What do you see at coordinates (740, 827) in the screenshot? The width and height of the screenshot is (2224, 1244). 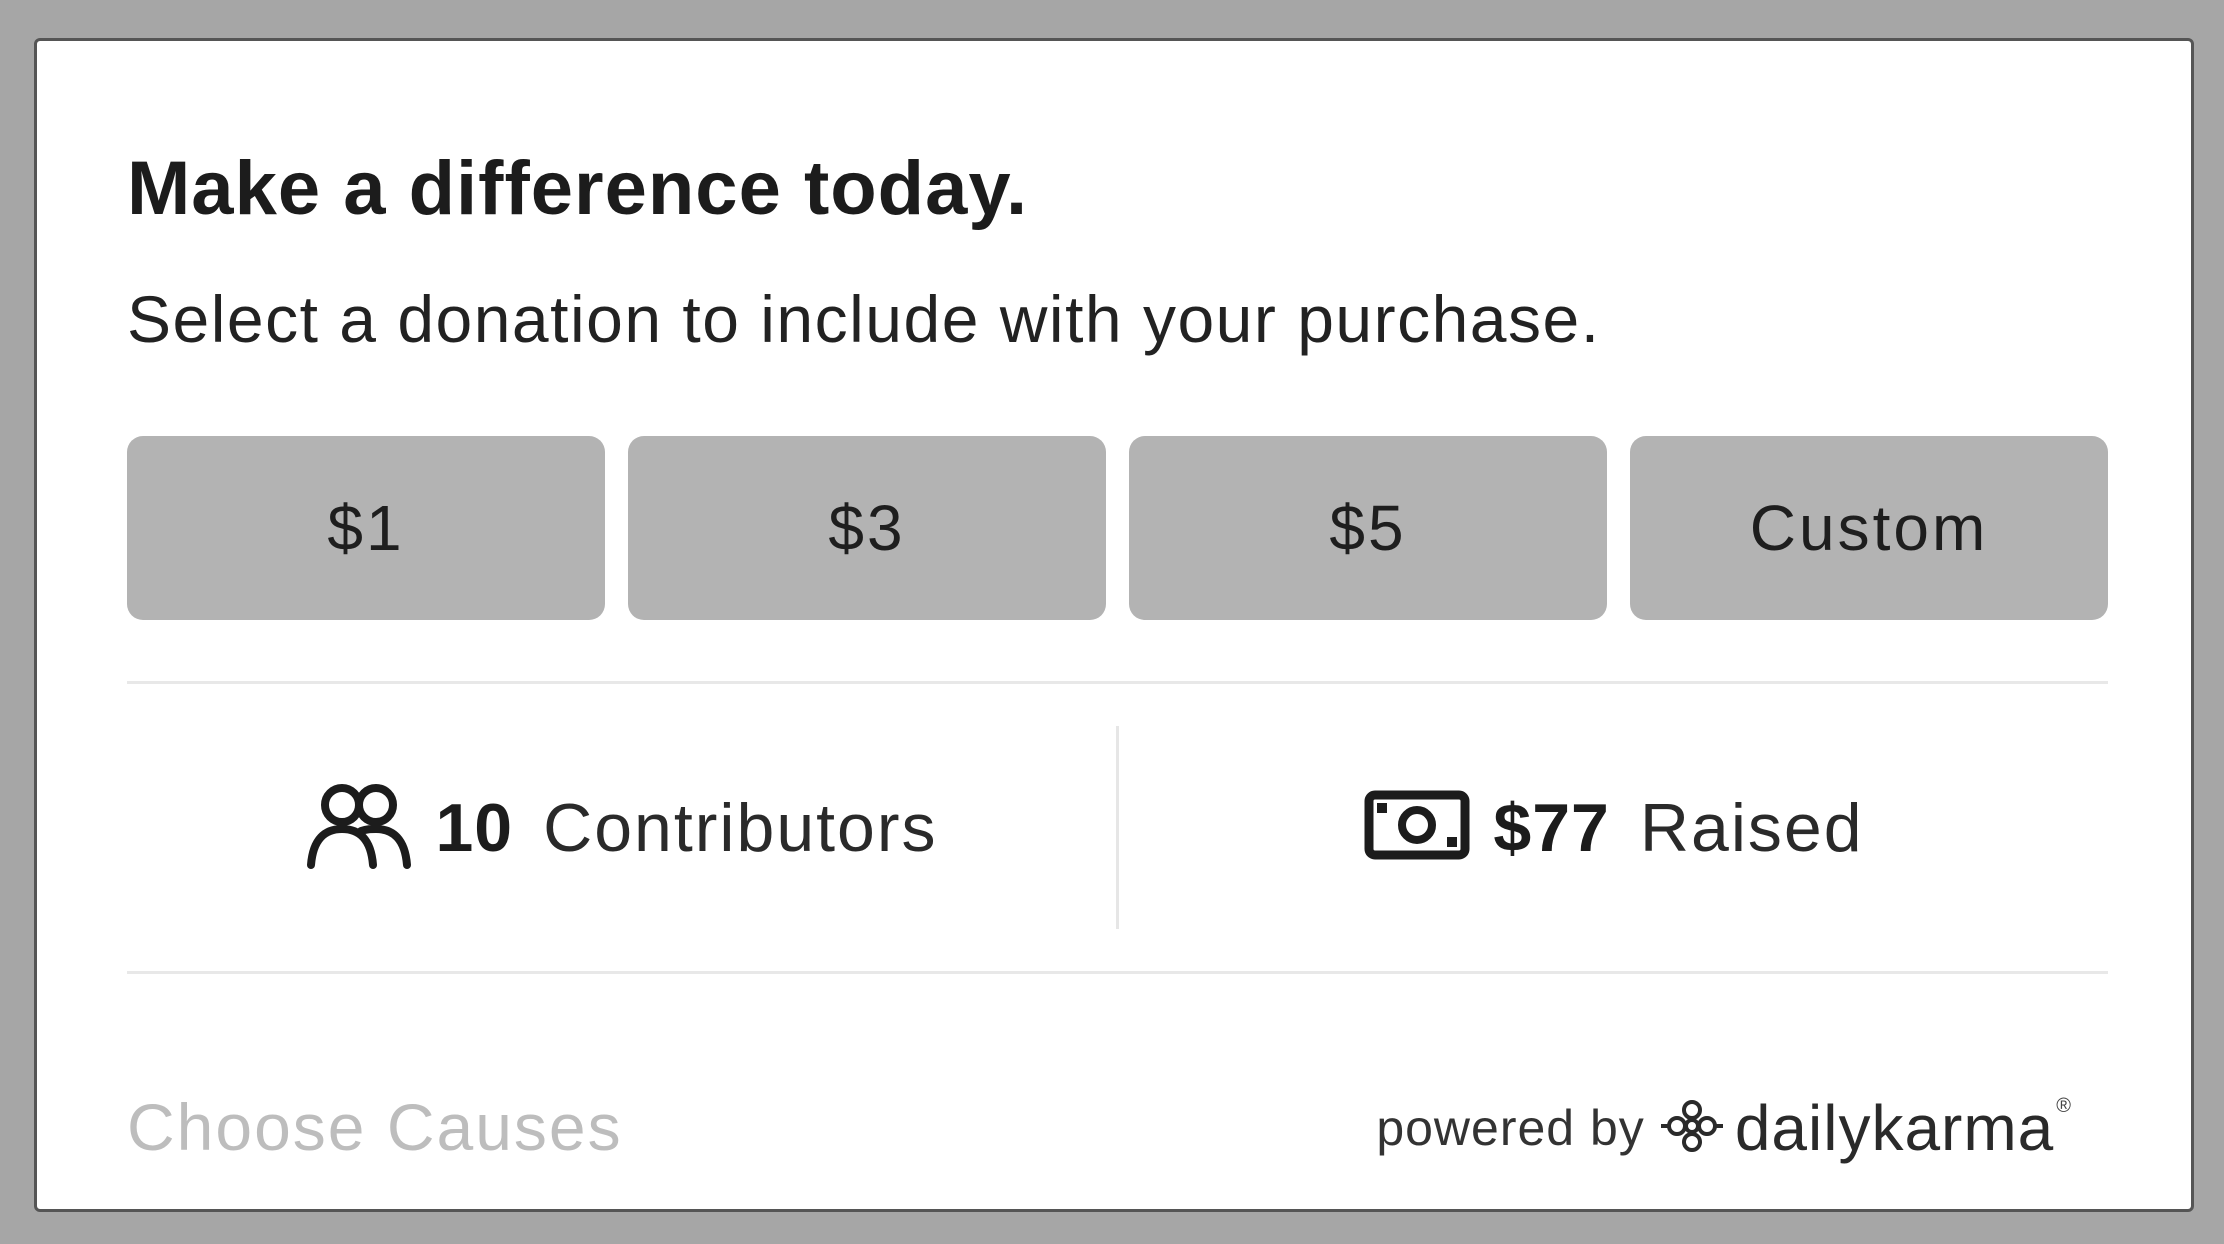 I see `contributors-label: Contributors` at bounding box center [740, 827].